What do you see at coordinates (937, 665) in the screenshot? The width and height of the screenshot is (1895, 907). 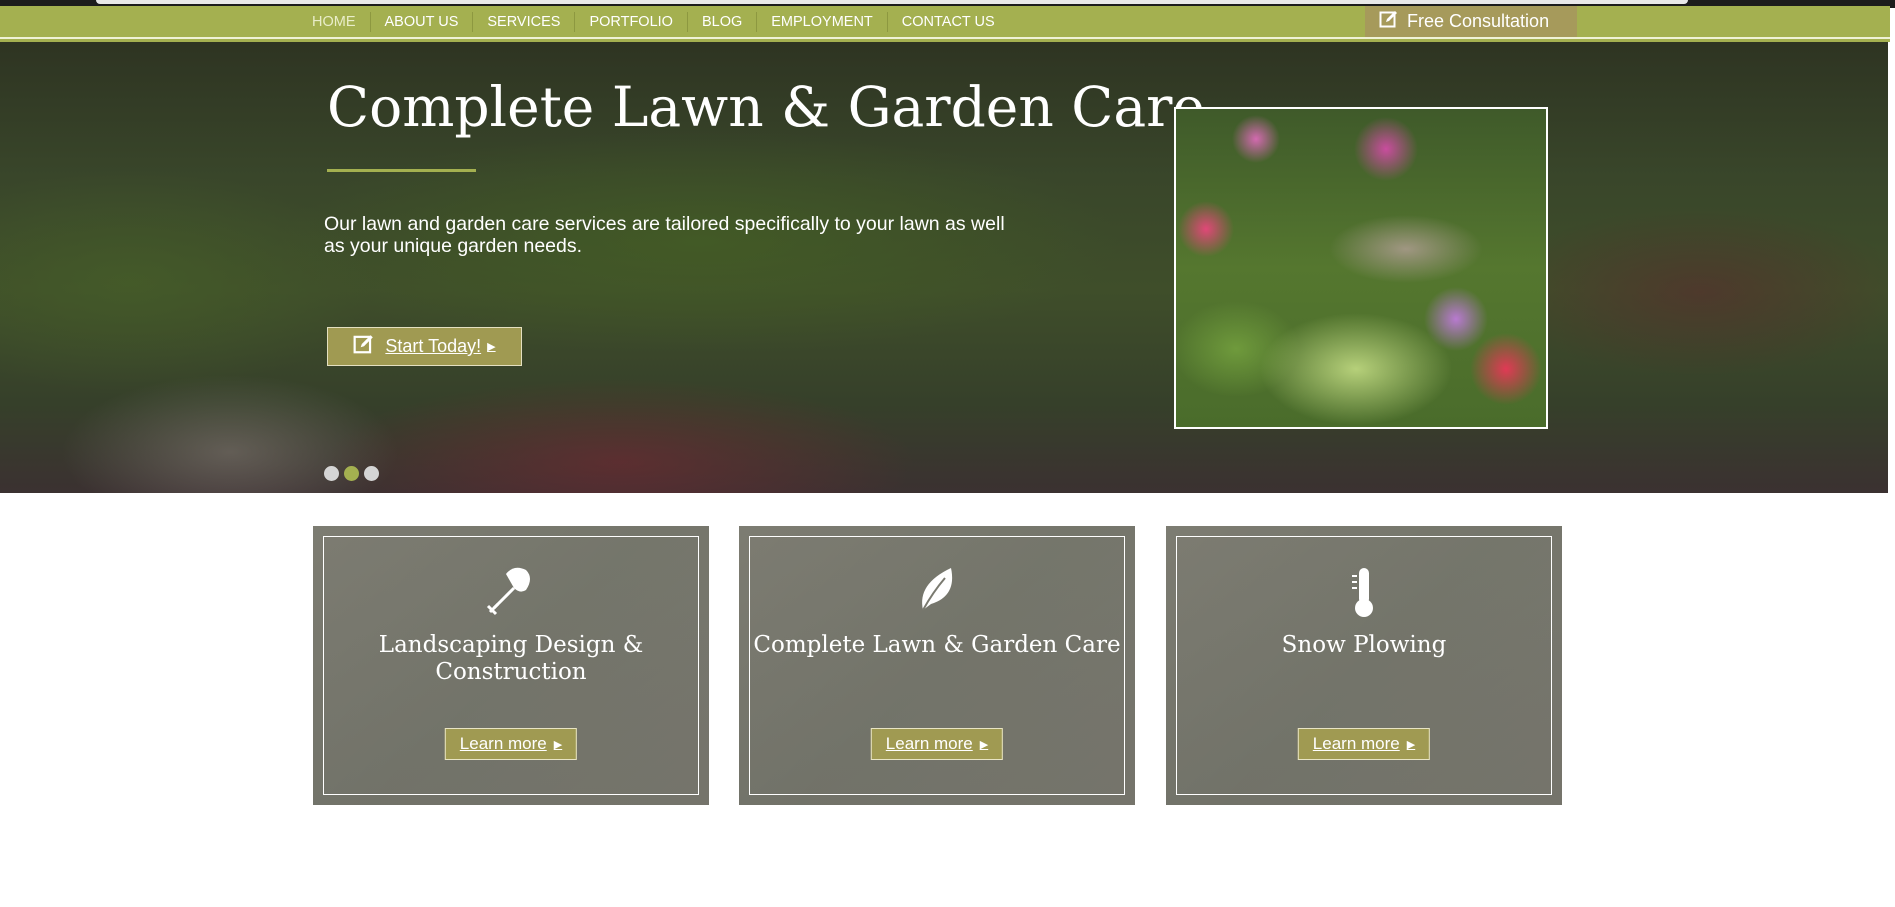 I see `service-card-lawn-garden: Complete Lawn & Garden Care Learn more ▶` at bounding box center [937, 665].